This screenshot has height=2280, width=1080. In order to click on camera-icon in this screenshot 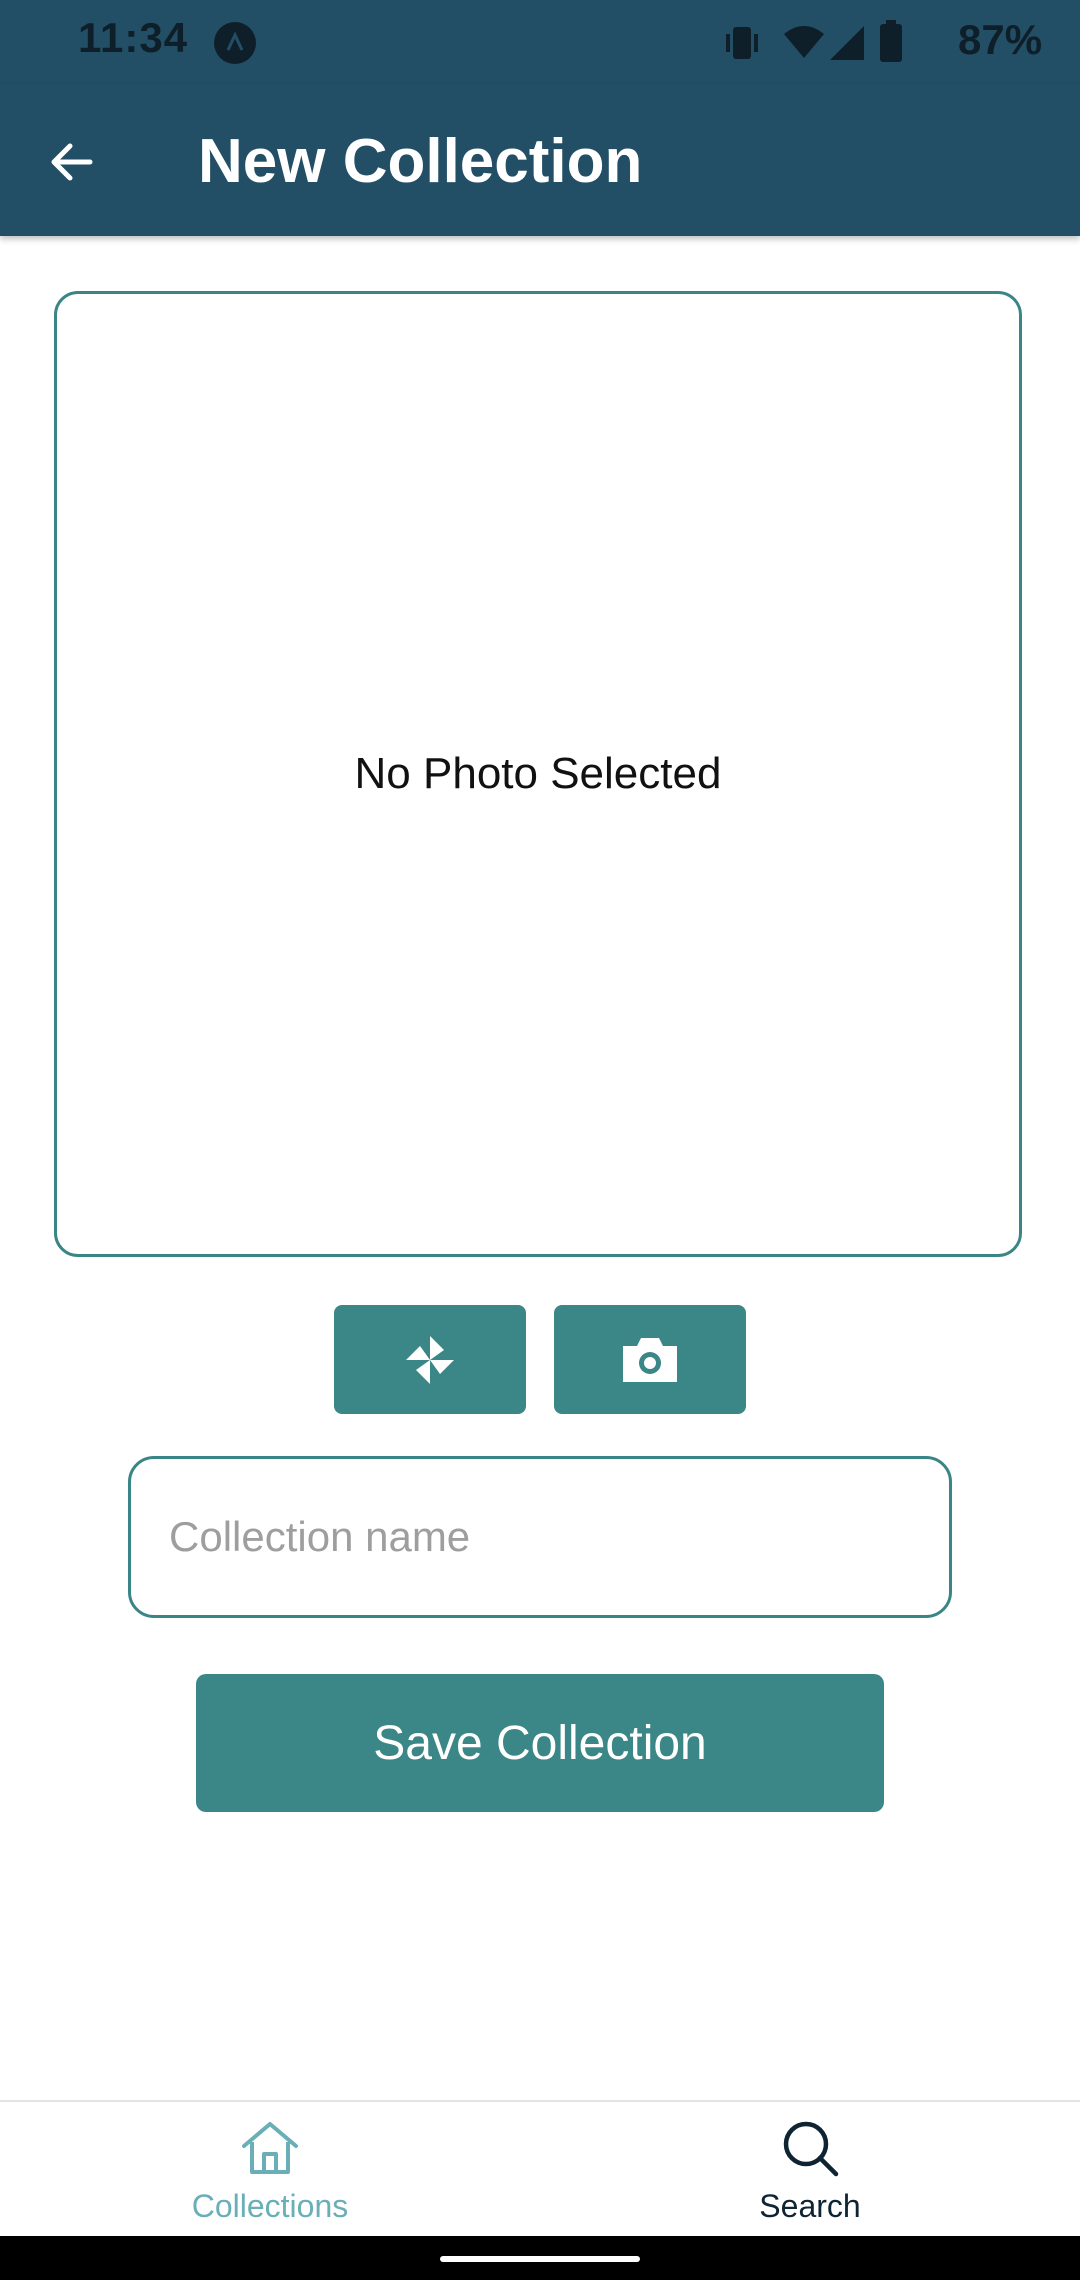, I will do `click(650, 1359)`.